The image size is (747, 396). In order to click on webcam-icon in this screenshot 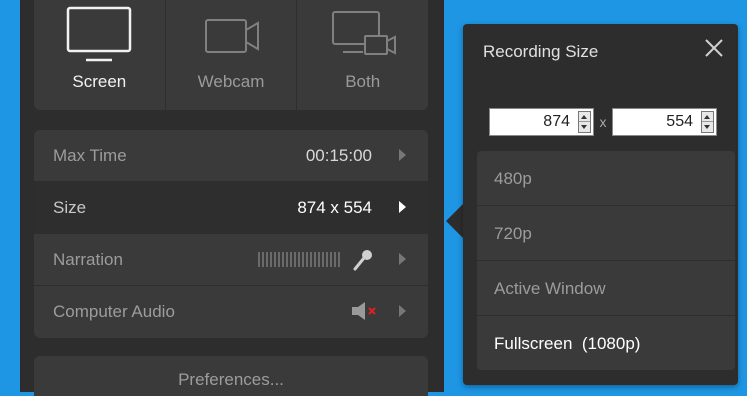, I will do `click(232, 36)`.